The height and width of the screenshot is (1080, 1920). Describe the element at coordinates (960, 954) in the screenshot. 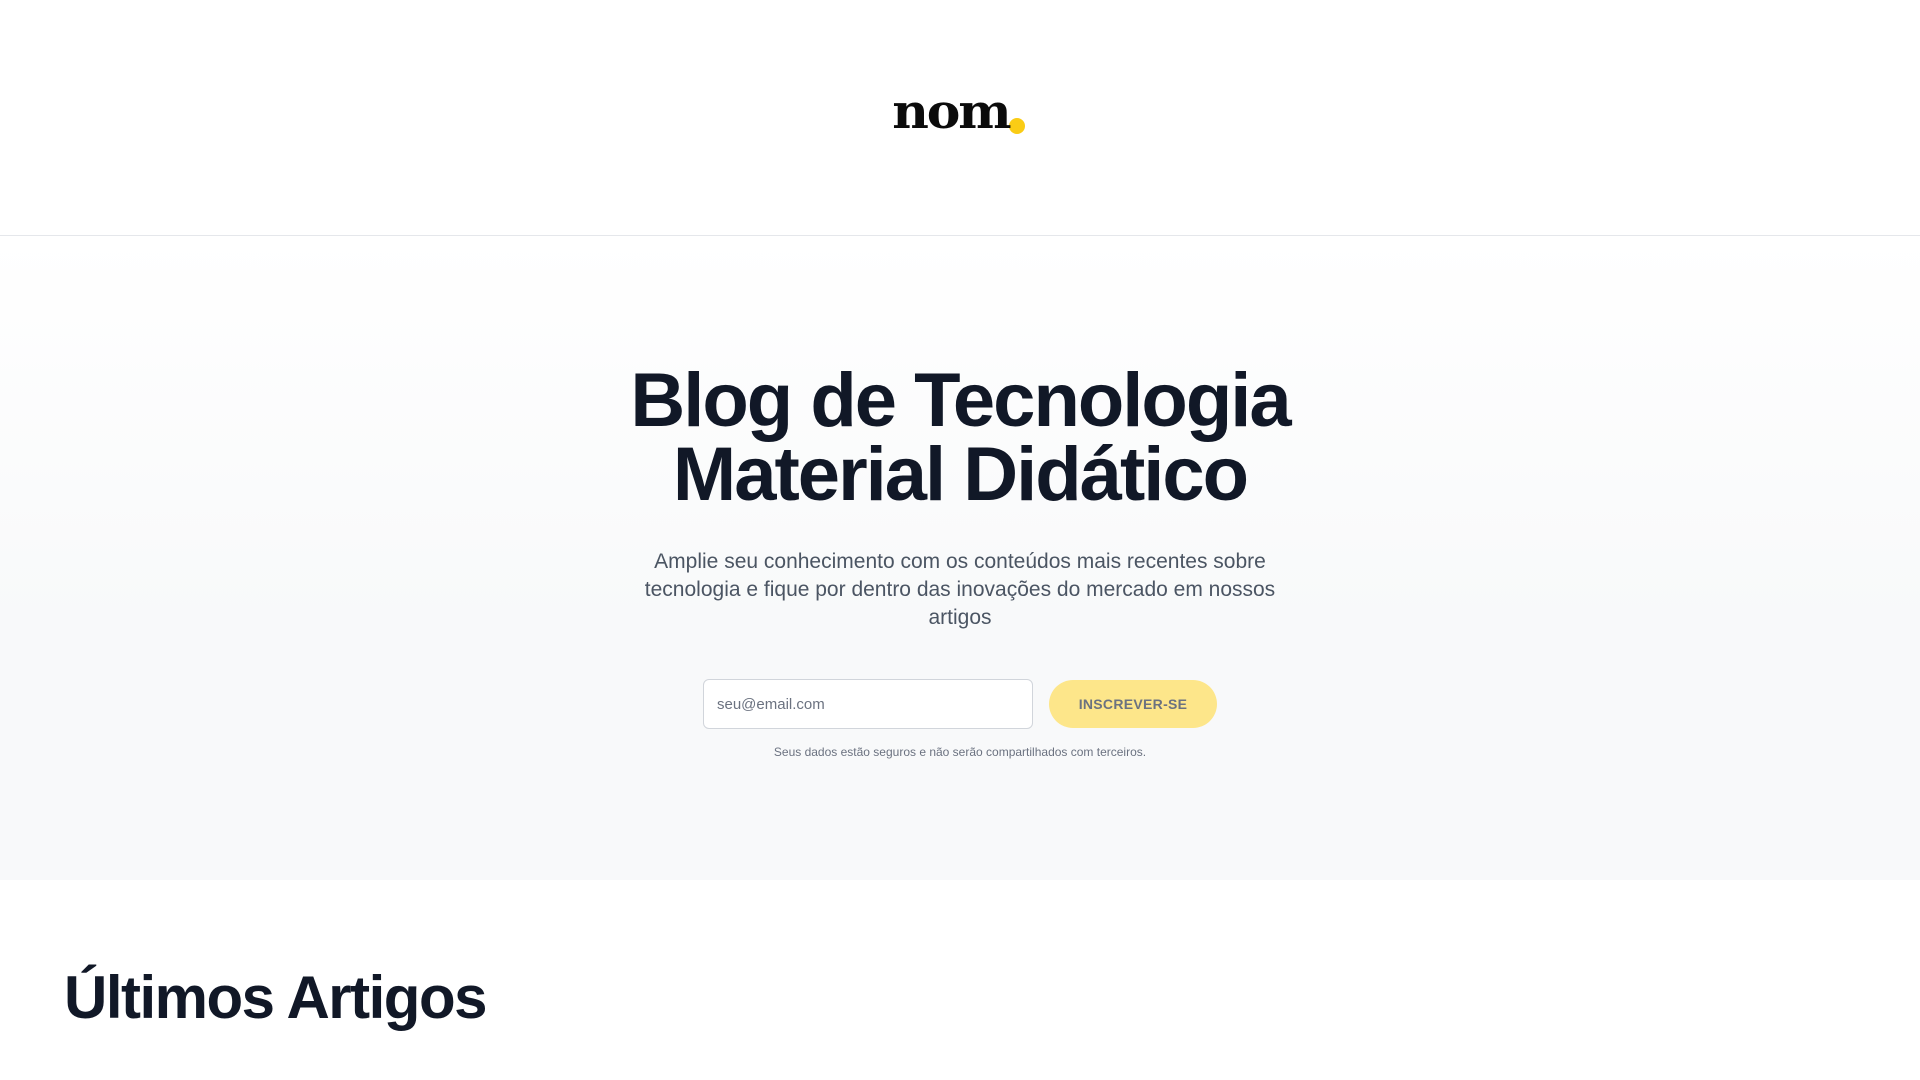

I see `latest-articles-section: Últimos Artigos` at that location.